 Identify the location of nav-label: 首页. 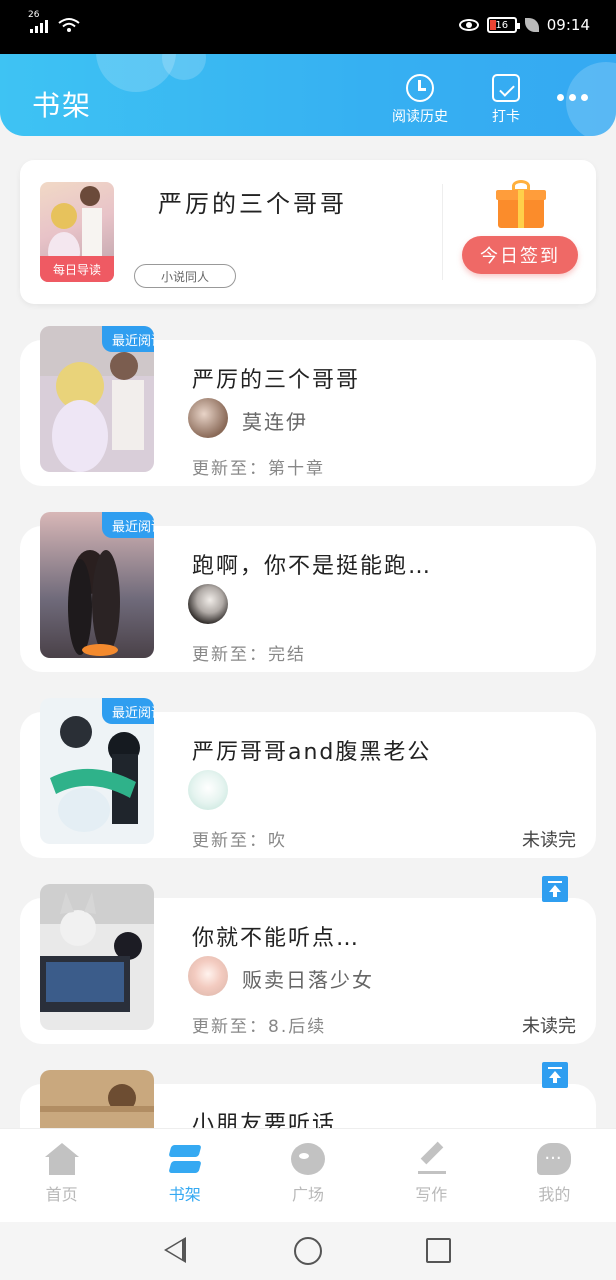
(61, 1194).